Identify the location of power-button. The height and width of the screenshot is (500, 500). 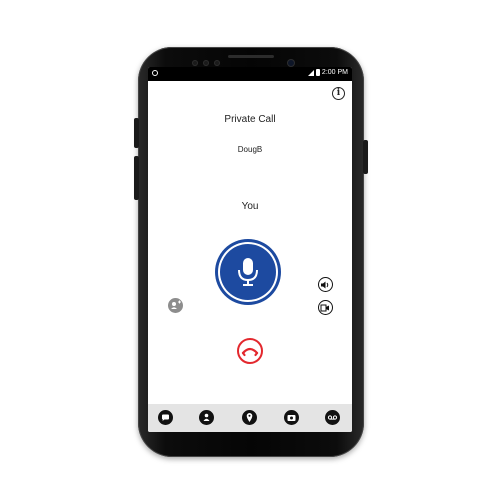
(365, 157).